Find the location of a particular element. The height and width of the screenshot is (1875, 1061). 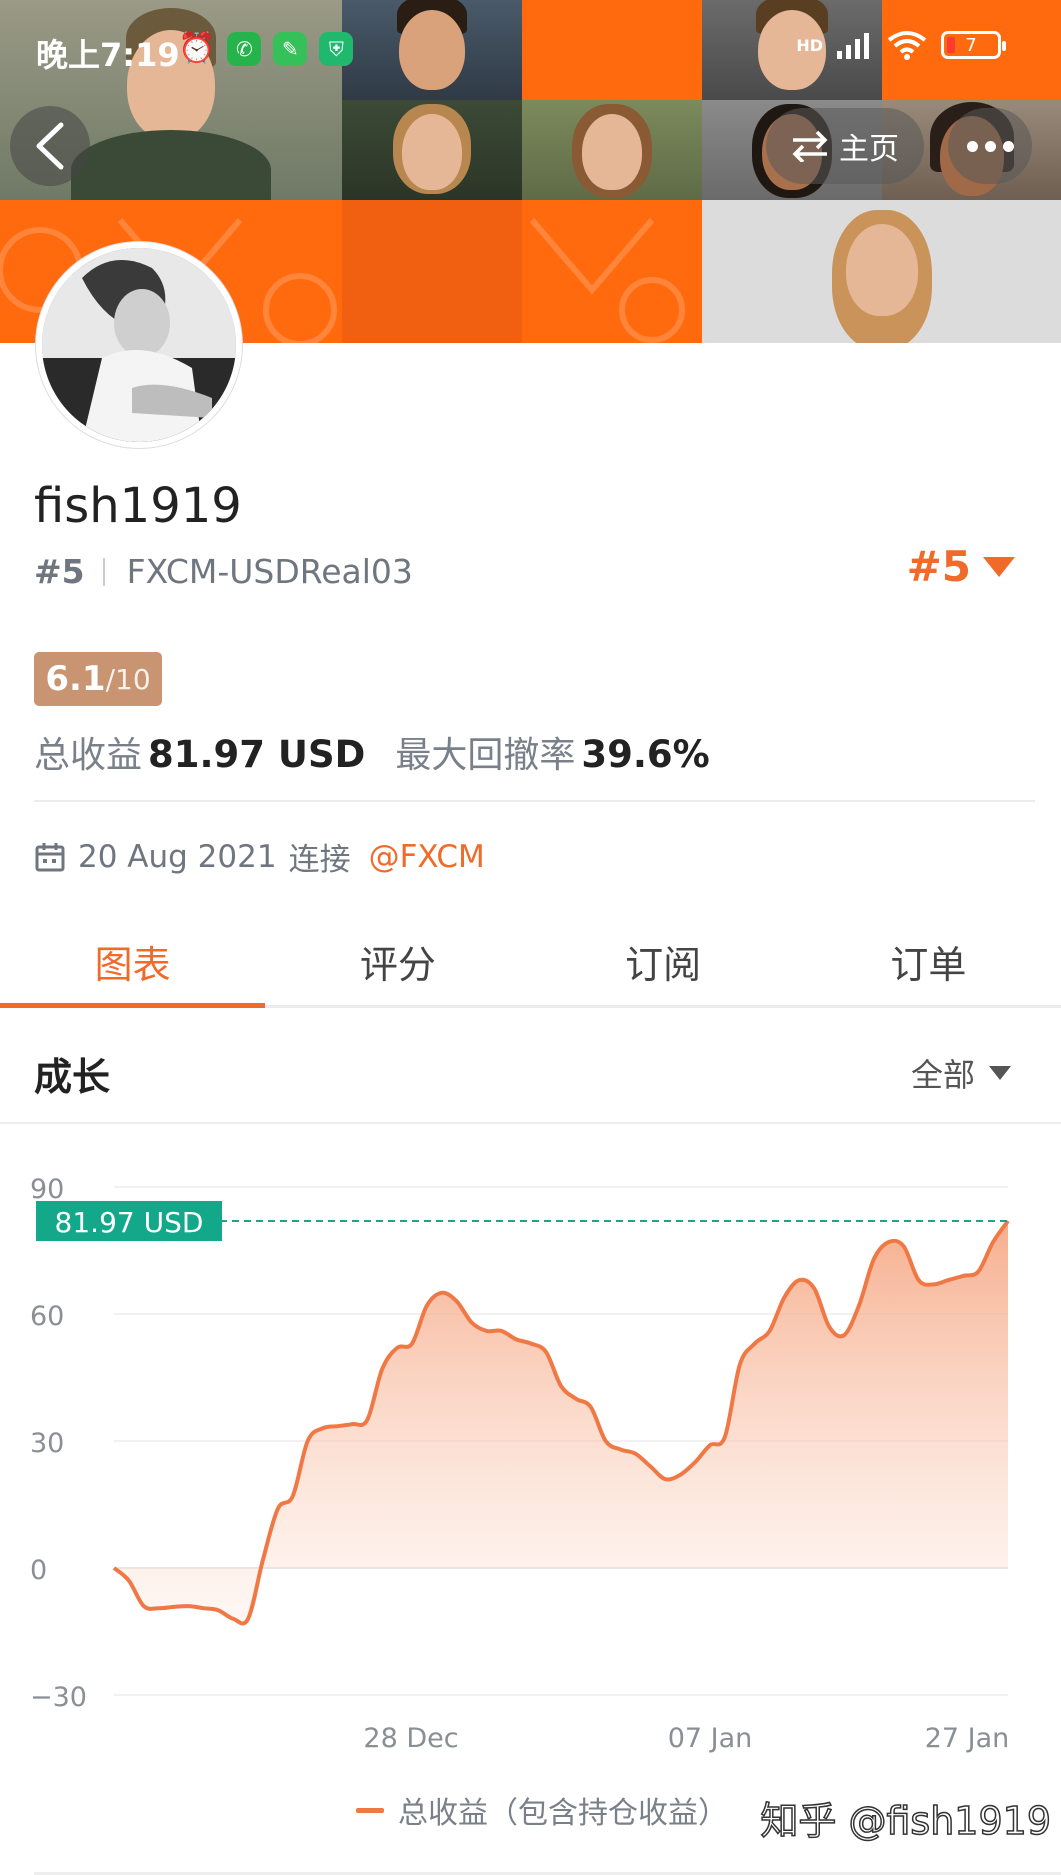

score-value: 6.1 is located at coordinates (75, 679).